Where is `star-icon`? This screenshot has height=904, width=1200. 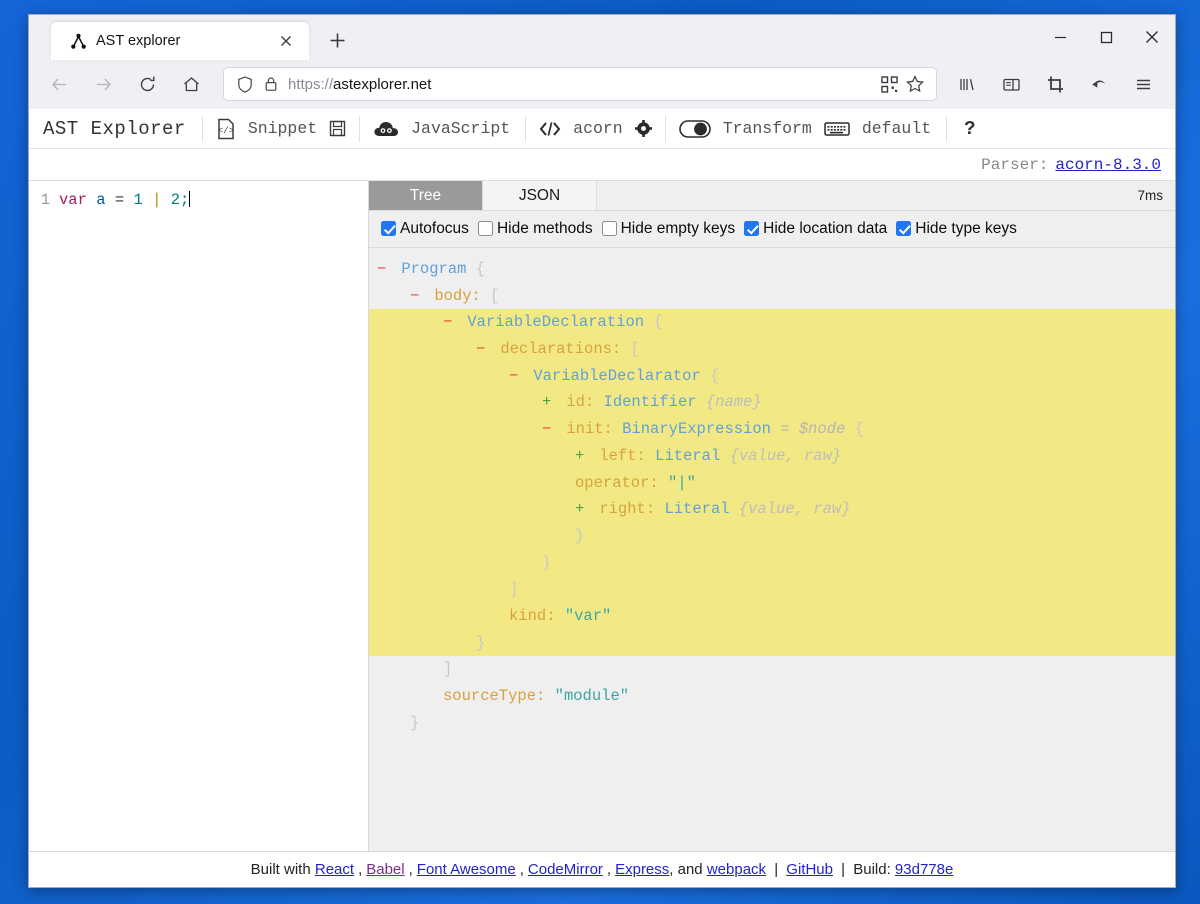
star-icon is located at coordinates (915, 84).